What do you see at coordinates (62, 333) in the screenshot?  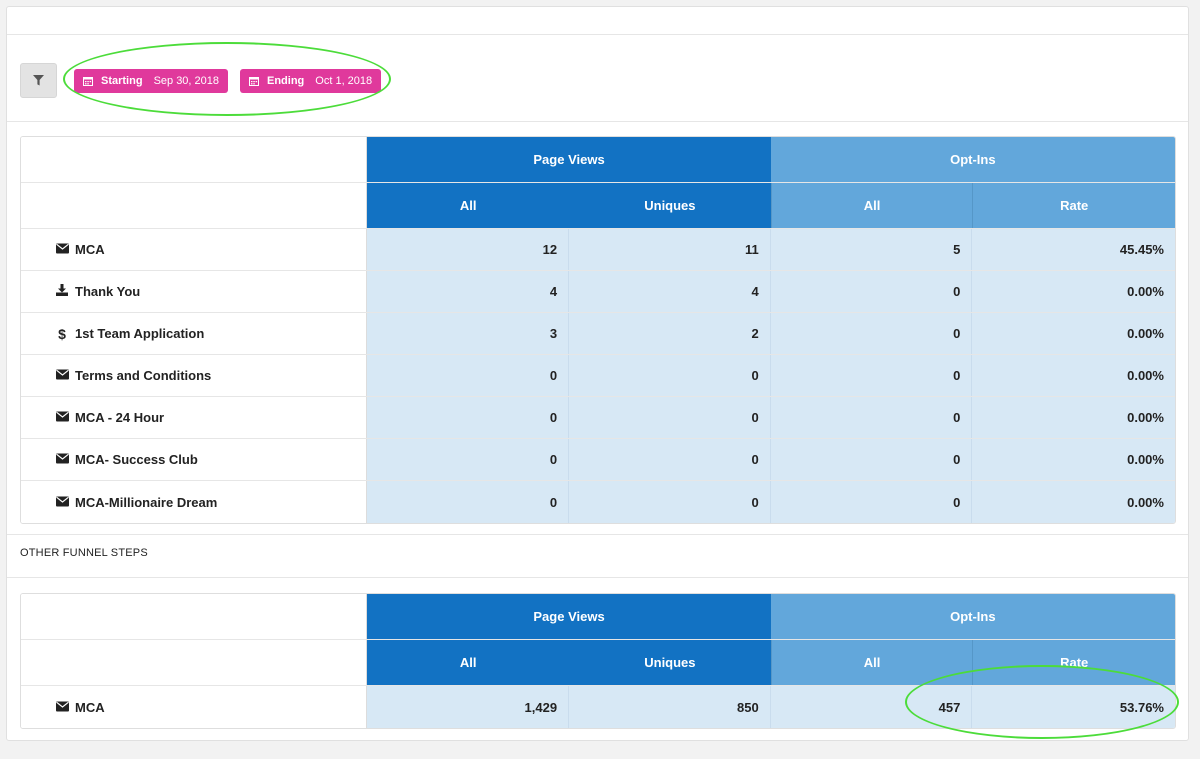 I see `dollar-icon: $` at bounding box center [62, 333].